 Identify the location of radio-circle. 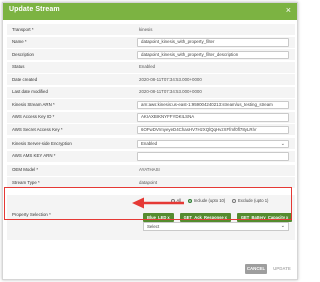
(234, 200).